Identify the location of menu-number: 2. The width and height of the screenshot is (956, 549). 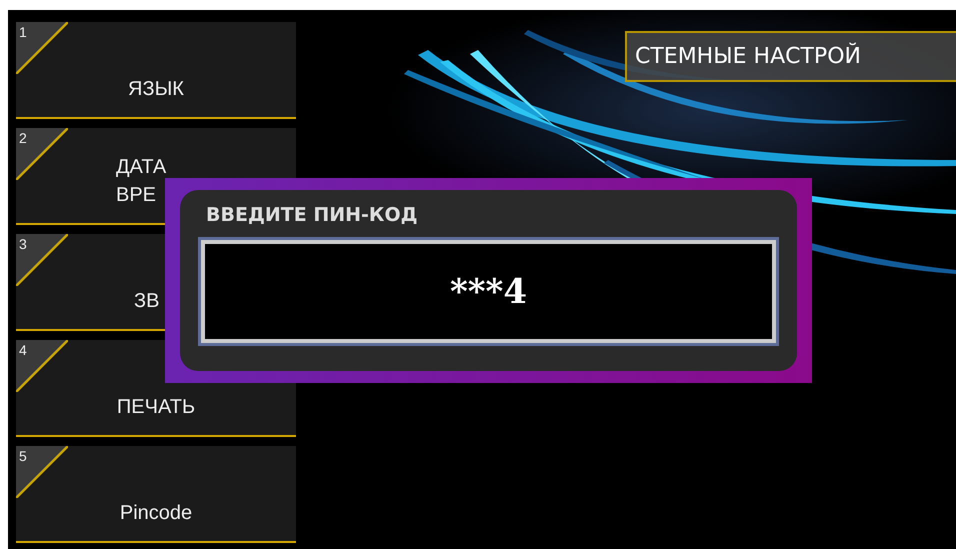
(23, 138).